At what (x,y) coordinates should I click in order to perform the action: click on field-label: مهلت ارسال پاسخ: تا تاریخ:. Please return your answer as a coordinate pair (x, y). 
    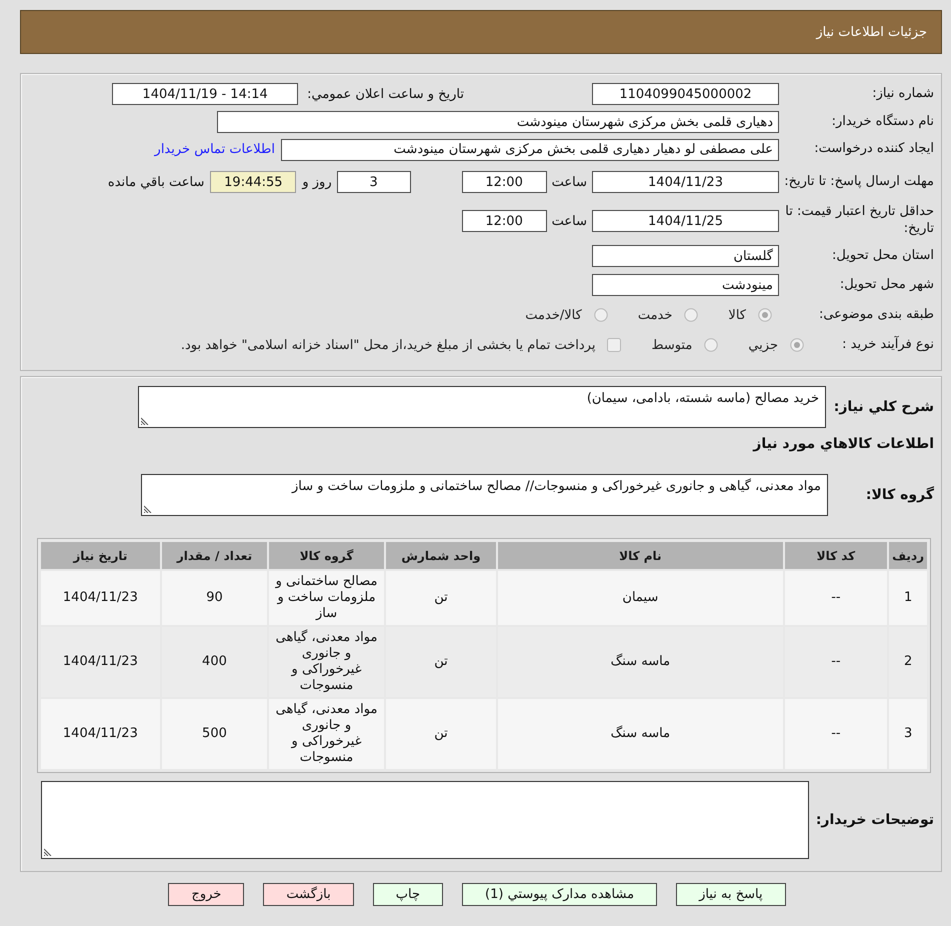
    Looking at the image, I should click on (858, 182).